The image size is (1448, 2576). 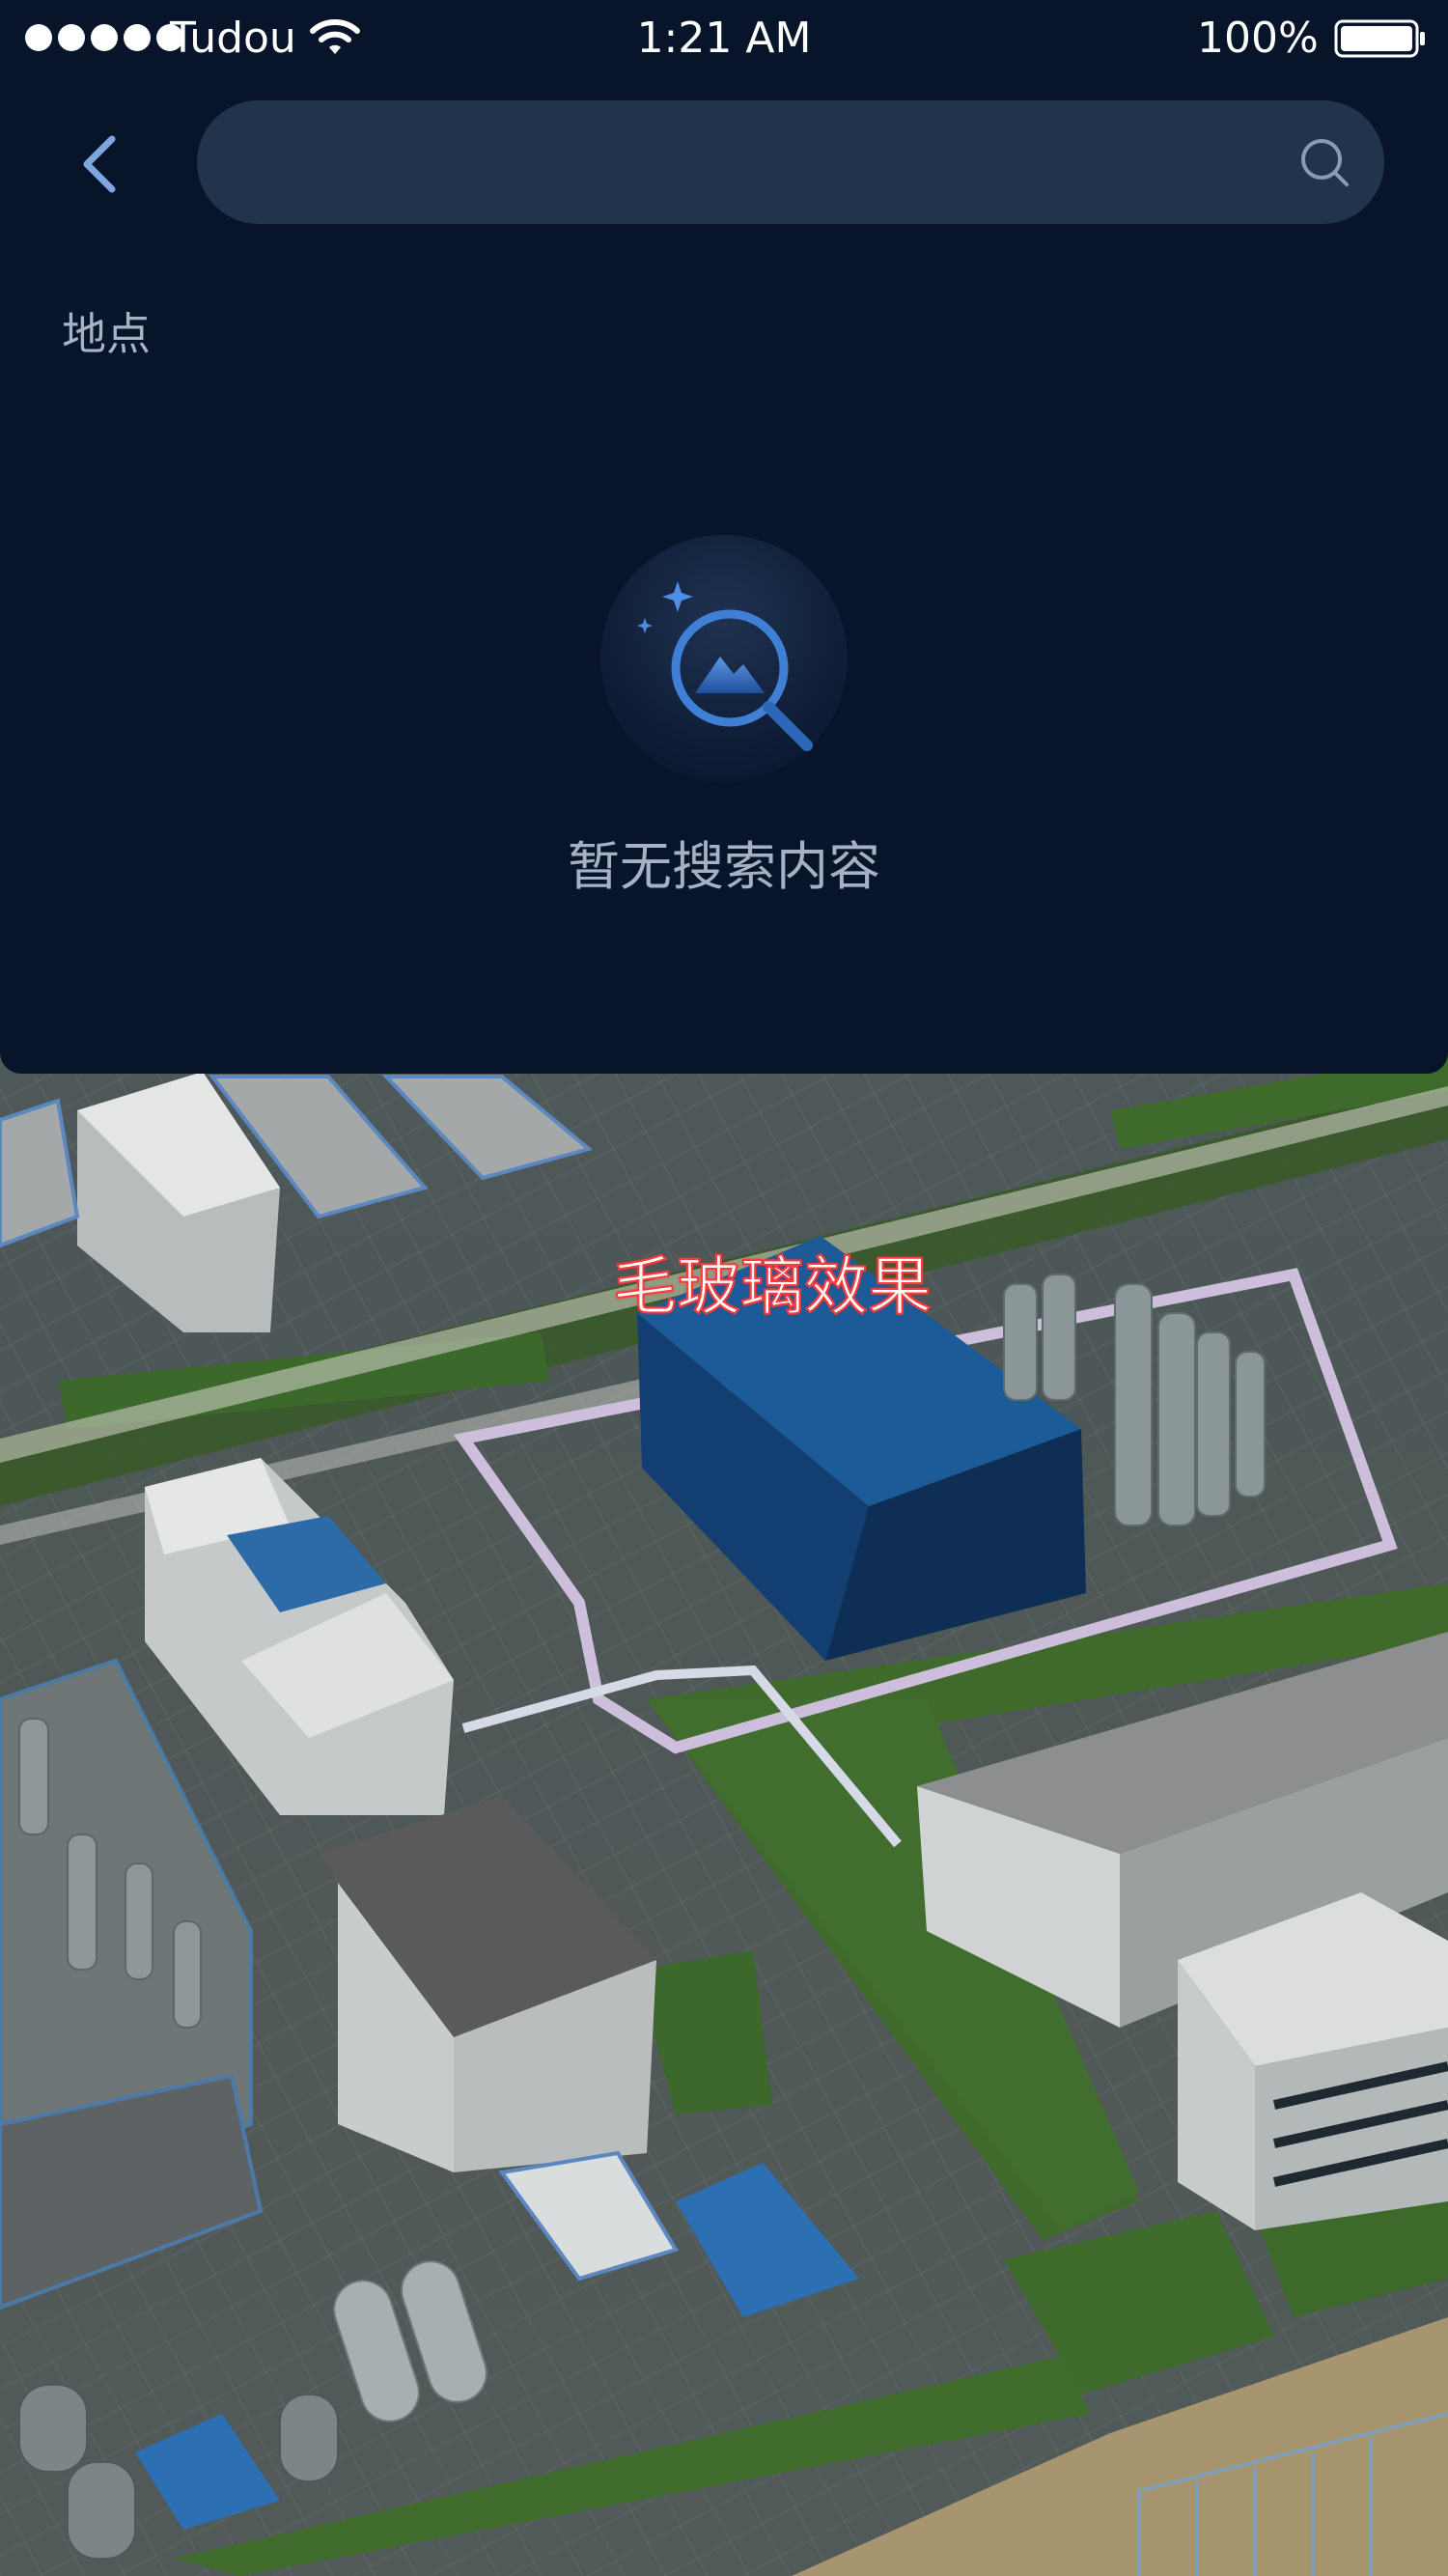 I want to click on battery-percent: 100%, so click(x=1258, y=39).